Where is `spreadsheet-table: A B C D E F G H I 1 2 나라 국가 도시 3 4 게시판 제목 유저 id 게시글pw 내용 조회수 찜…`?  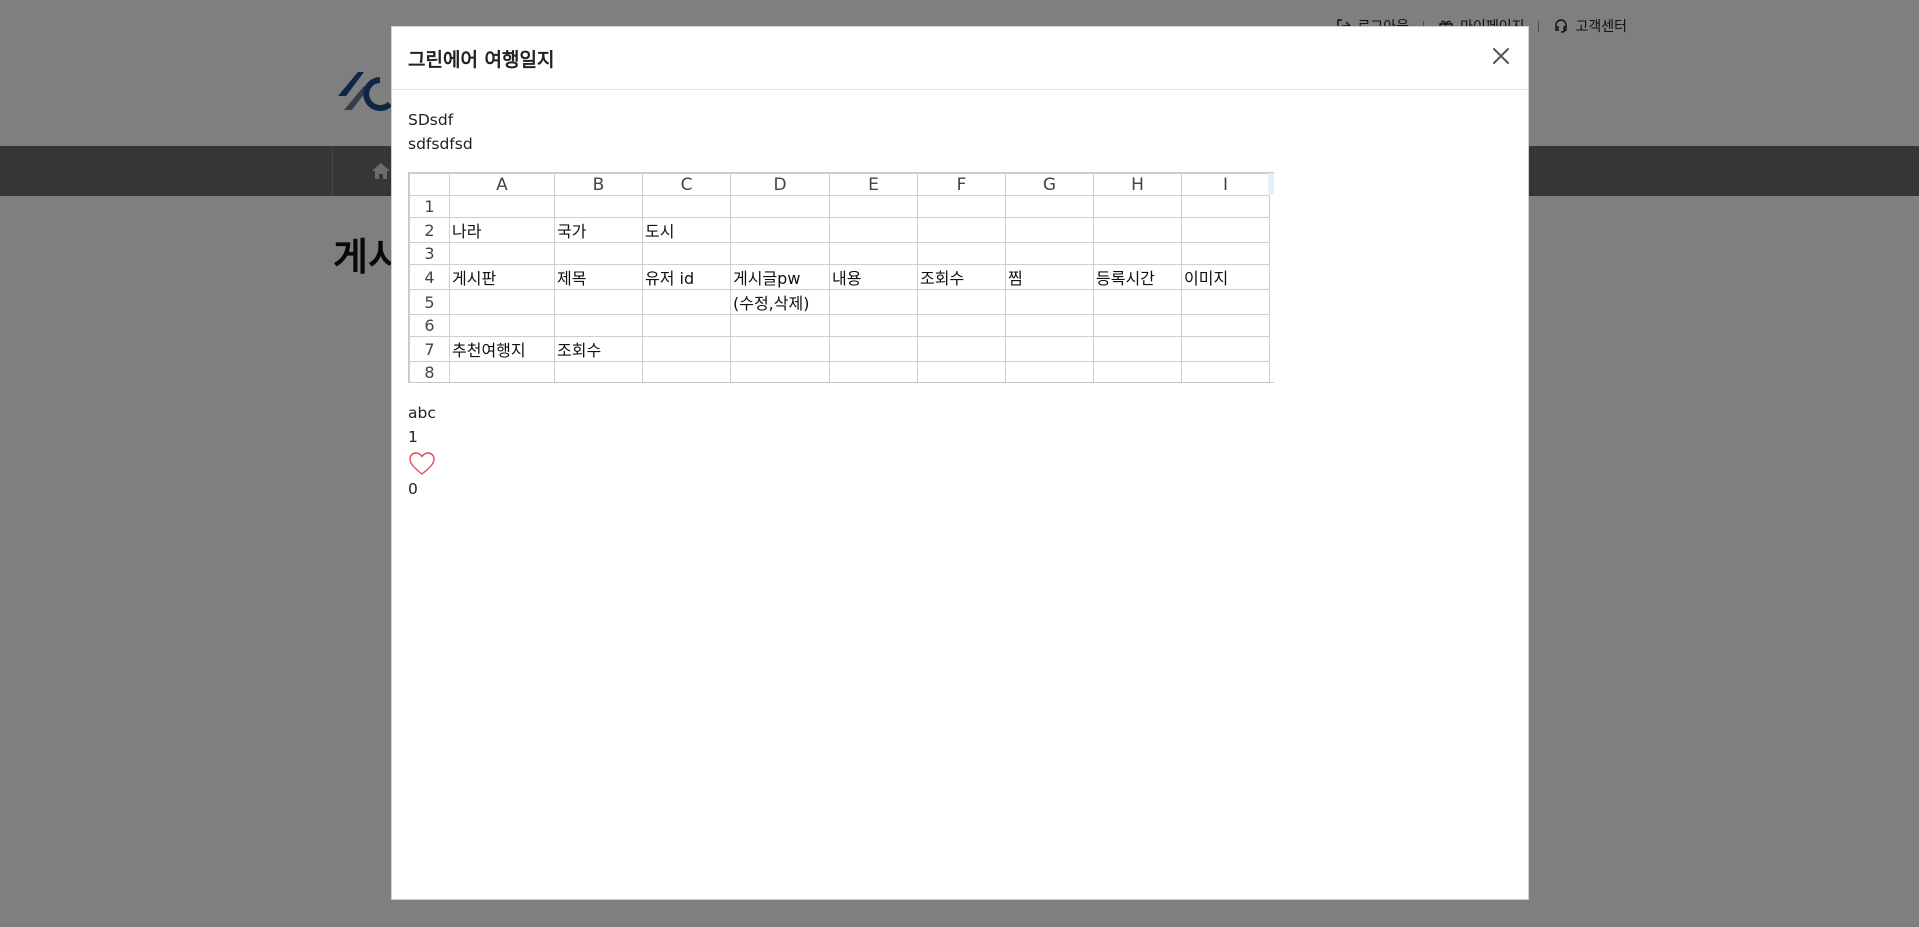 spreadsheet-table: A B C D E F G H I 1 2 나라 국가 도시 3 4 게시판 제목 유저 id 게시글pw 내용 조회수 찜… is located at coordinates (839, 277).